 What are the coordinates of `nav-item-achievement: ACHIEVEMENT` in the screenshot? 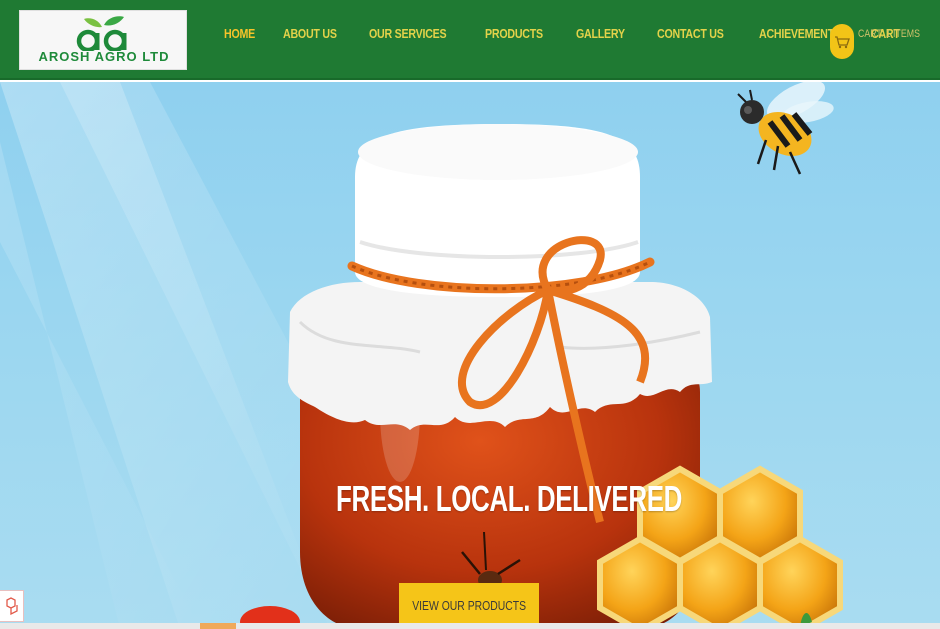 It's located at (796, 36).